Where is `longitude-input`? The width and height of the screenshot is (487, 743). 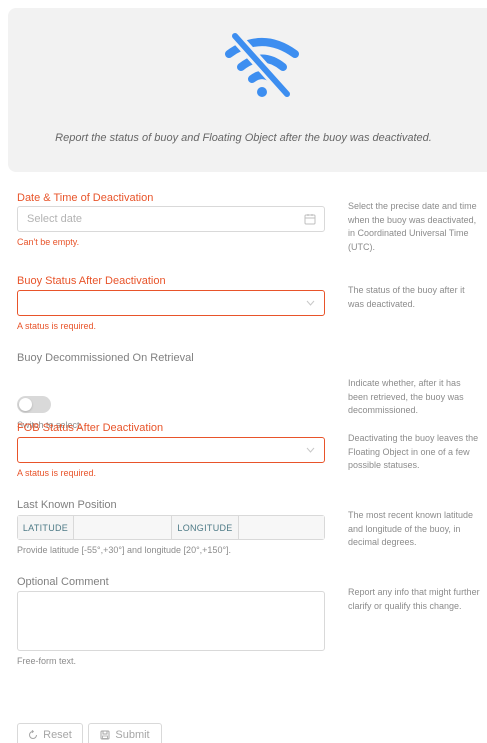
longitude-input is located at coordinates (281, 527).